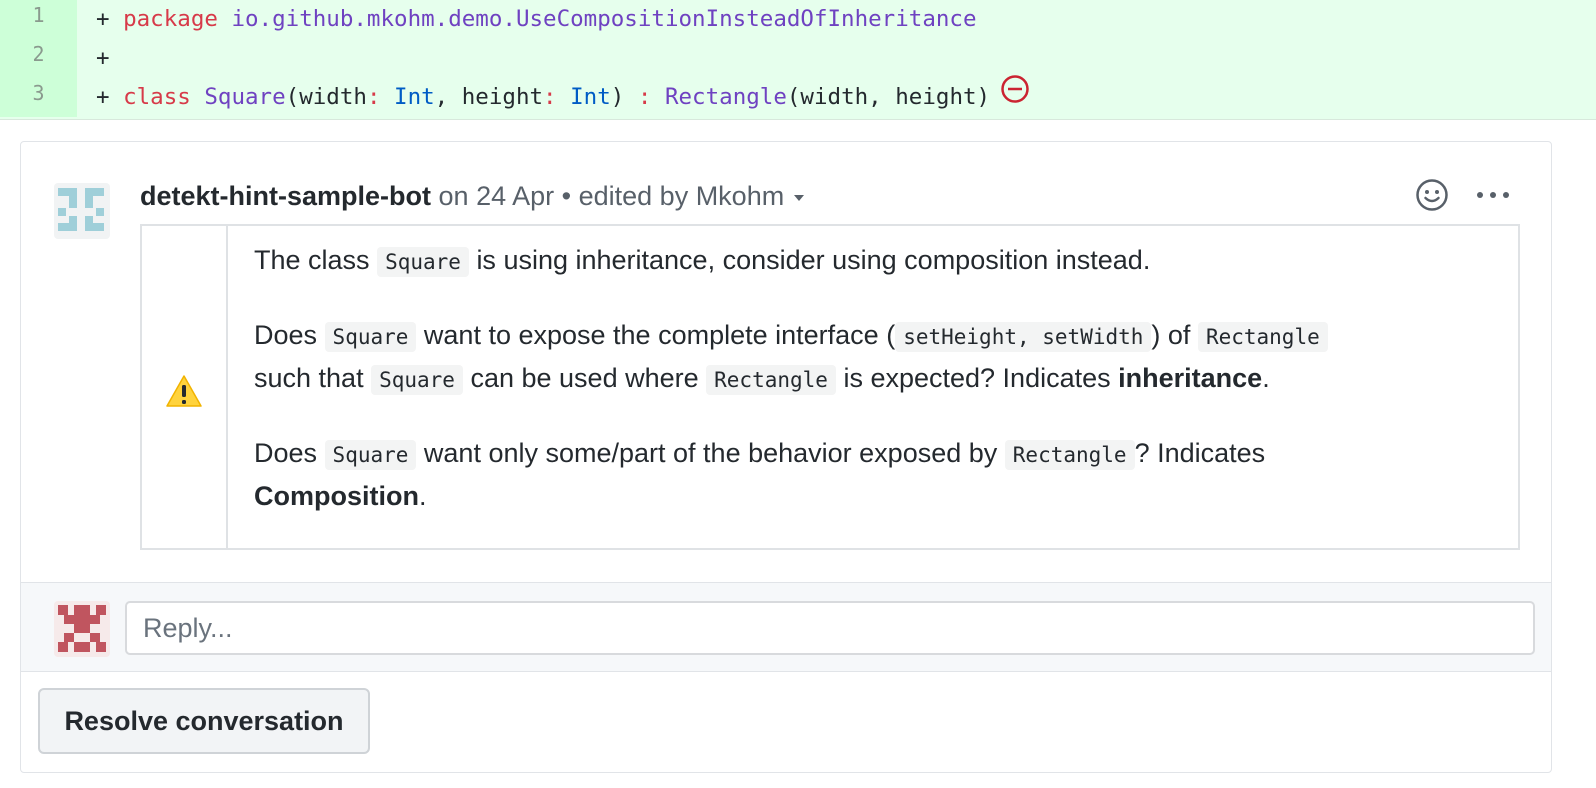 This screenshot has height=788, width=1596. I want to click on bold-text: inheritance, so click(1190, 378).